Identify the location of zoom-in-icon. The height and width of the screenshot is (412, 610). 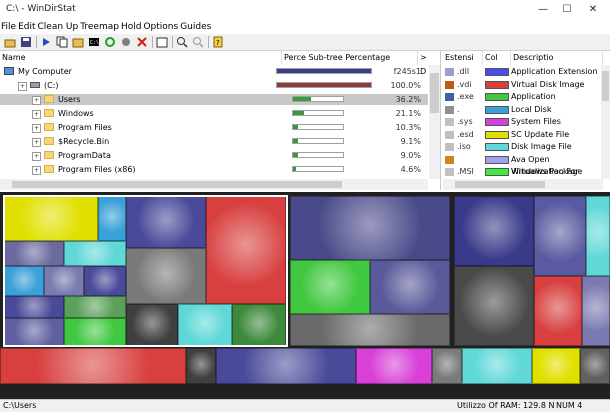
(182, 42).